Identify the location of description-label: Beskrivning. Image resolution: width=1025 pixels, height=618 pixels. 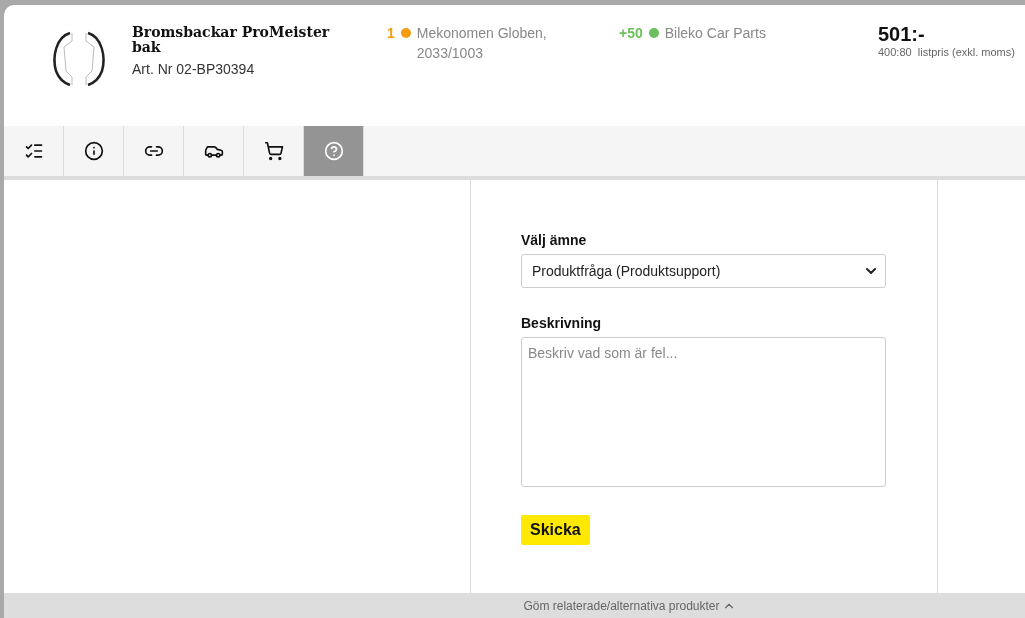
(562, 323).